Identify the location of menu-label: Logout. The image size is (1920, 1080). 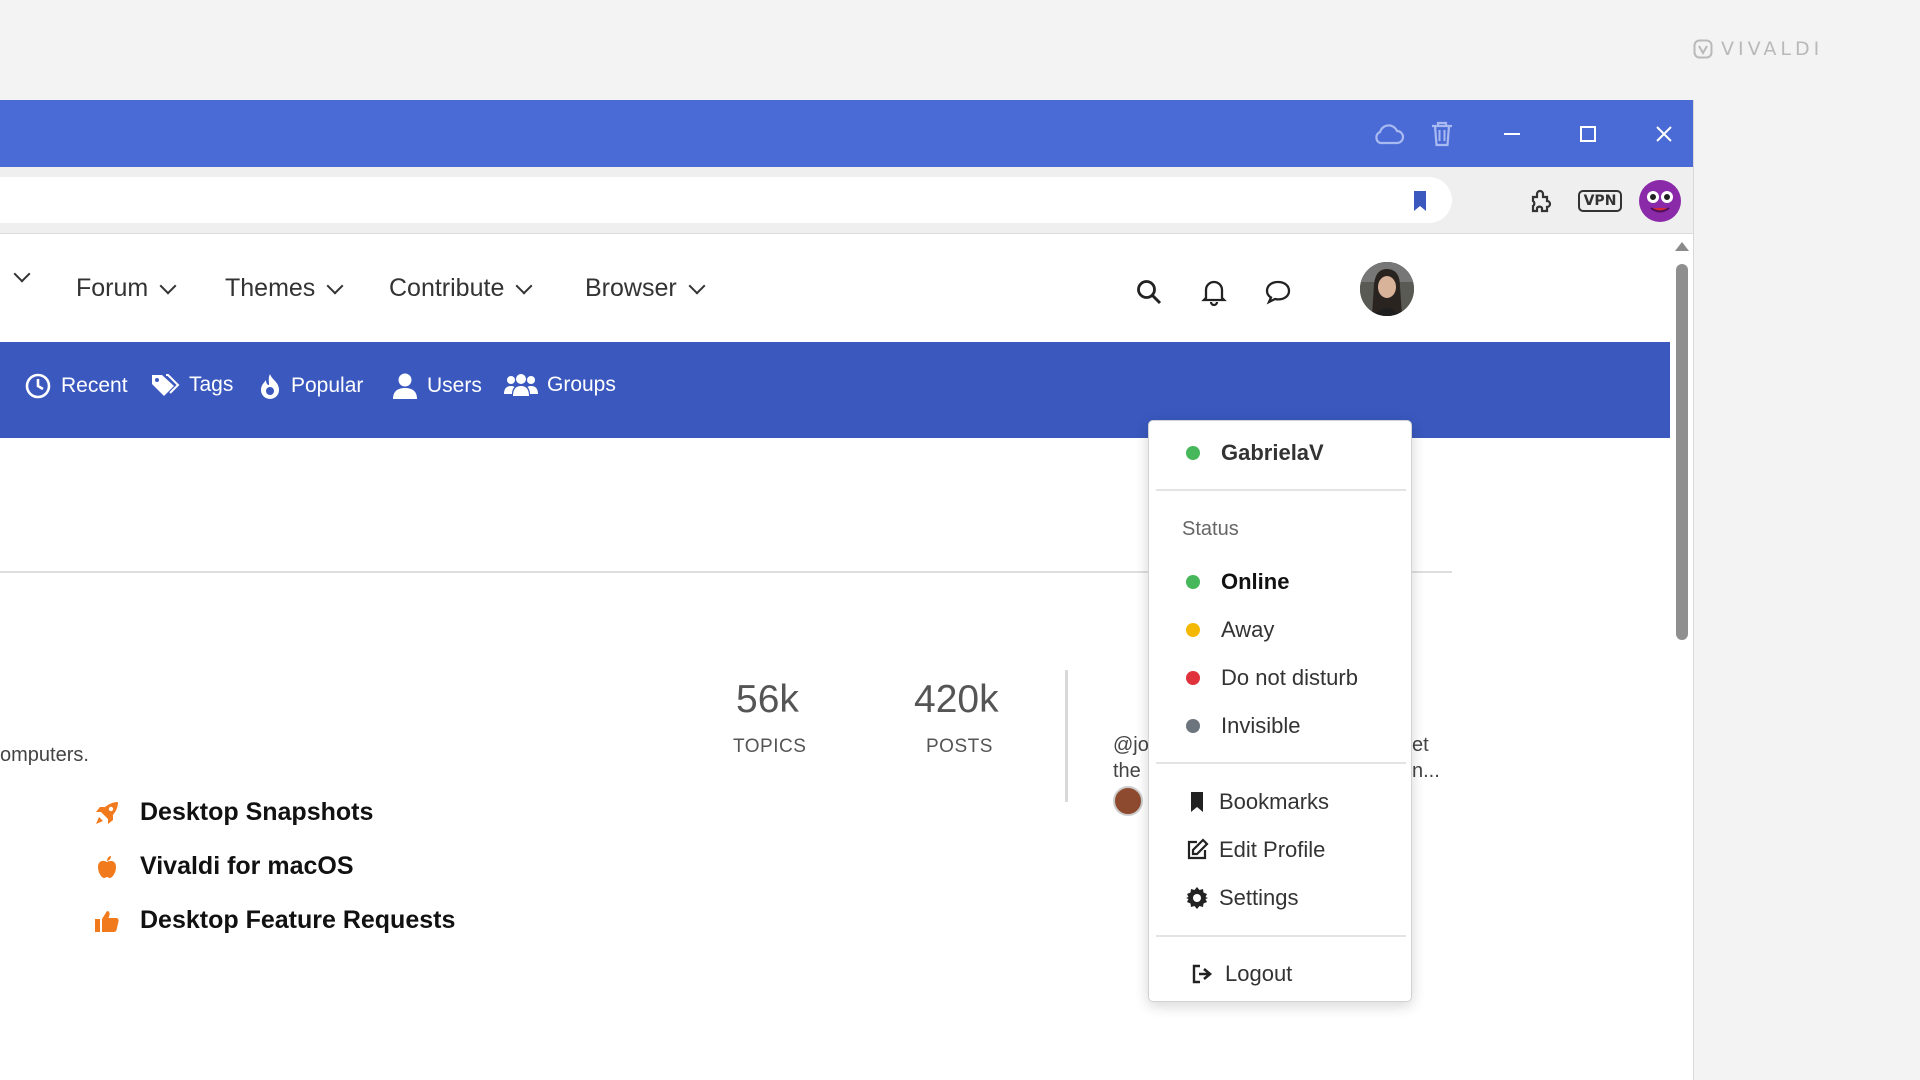
(1259, 973).